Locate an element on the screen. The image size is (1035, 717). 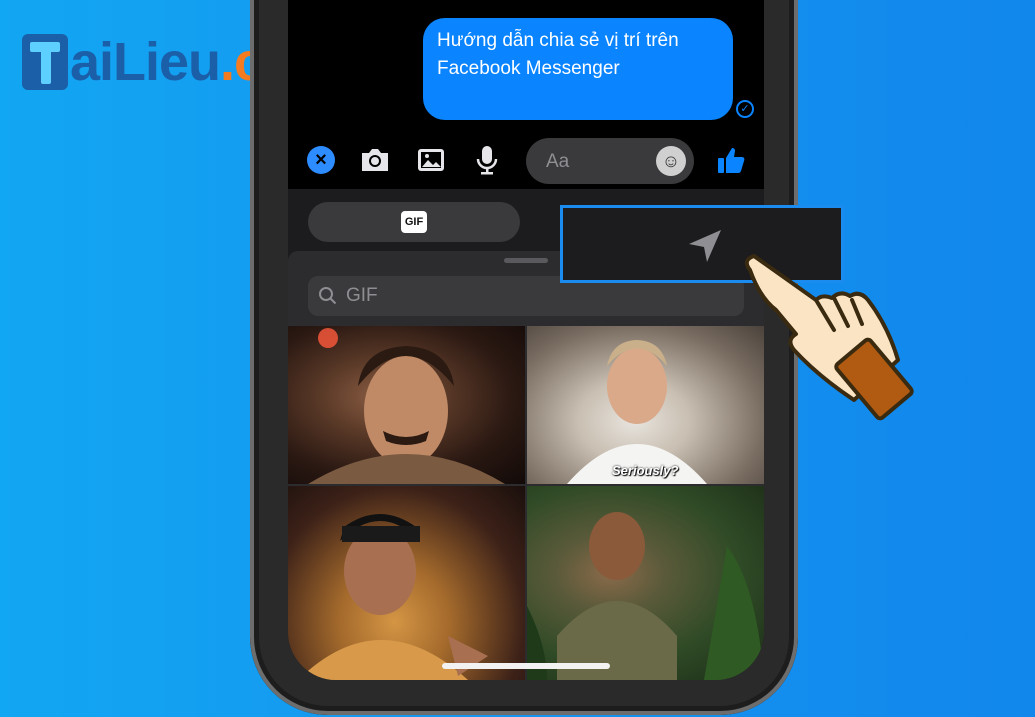
gif-item: Seriously? is located at coordinates (645, 405).